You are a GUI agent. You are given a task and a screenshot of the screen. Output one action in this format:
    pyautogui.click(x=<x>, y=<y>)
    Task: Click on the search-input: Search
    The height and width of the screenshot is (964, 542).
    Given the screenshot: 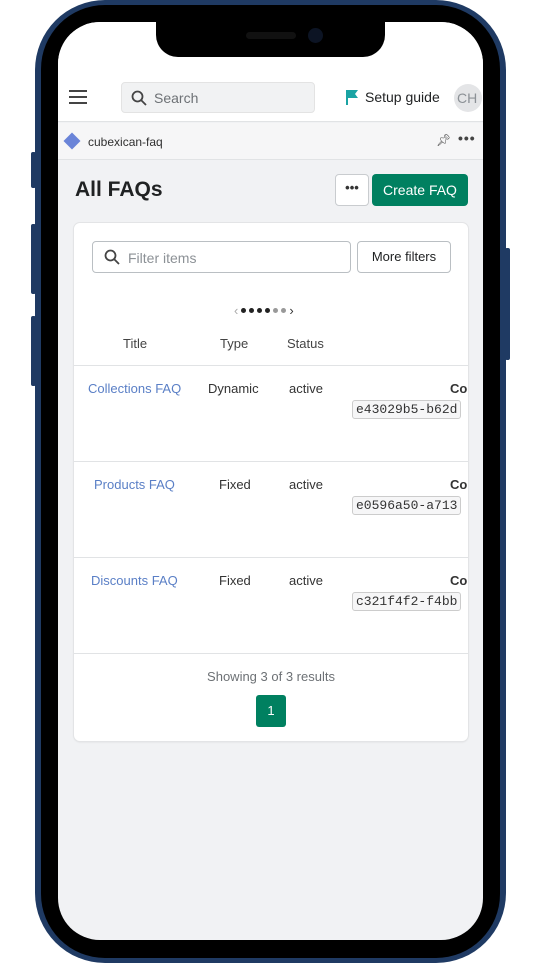 What is the action you would take?
    pyautogui.click(x=218, y=97)
    